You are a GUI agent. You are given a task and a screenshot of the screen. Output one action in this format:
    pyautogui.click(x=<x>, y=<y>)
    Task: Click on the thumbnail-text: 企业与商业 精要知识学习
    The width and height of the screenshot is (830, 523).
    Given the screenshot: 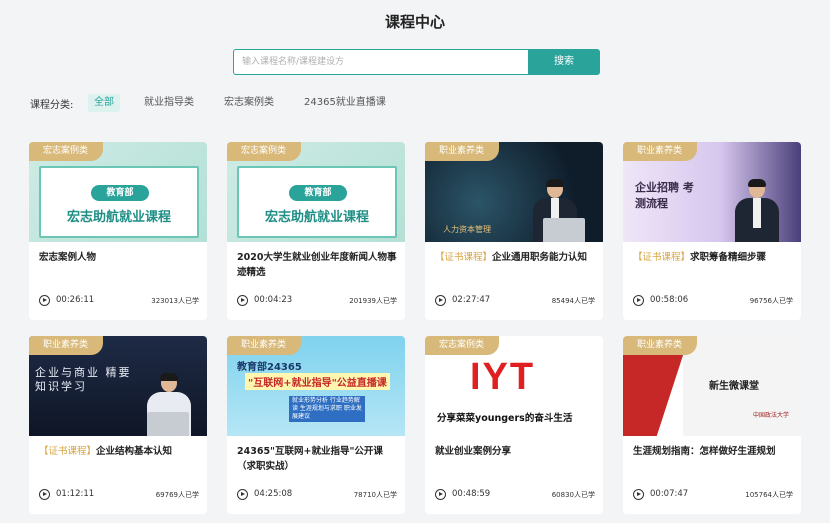 What is the action you would take?
    pyautogui.click(x=83, y=379)
    